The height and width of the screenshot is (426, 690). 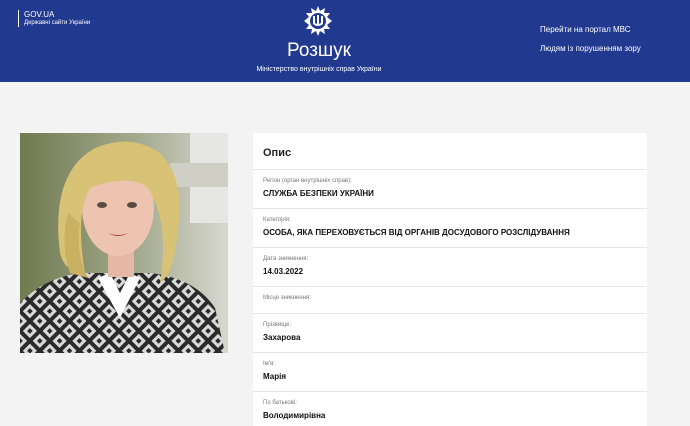 What do you see at coordinates (319, 69) in the screenshot?
I see `site-subtitle: Міністерство внутрішніх справ України` at bounding box center [319, 69].